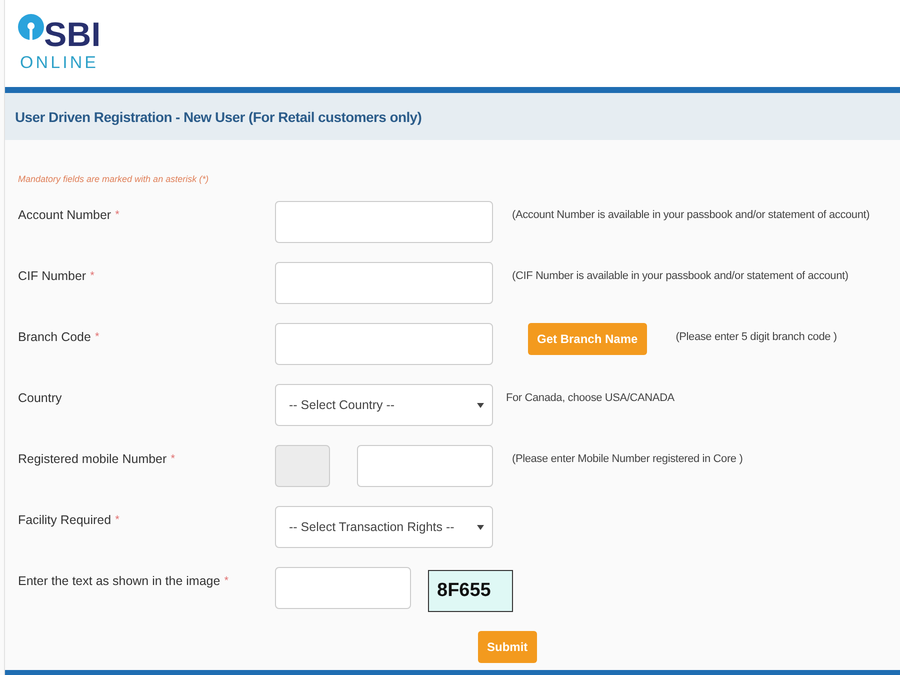  I want to click on keyhole-circle-icon, so click(31, 27).